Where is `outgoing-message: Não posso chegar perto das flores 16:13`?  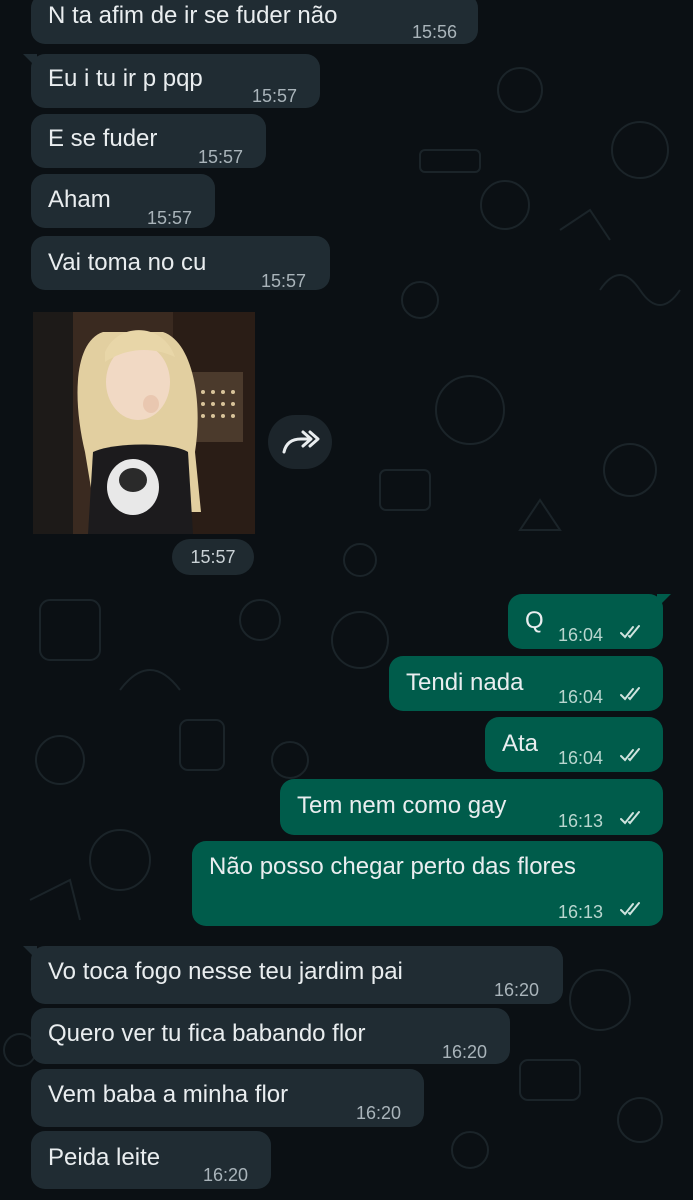
outgoing-message: Não posso chegar perto das flores 16:13 is located at coordinates (427, 883).